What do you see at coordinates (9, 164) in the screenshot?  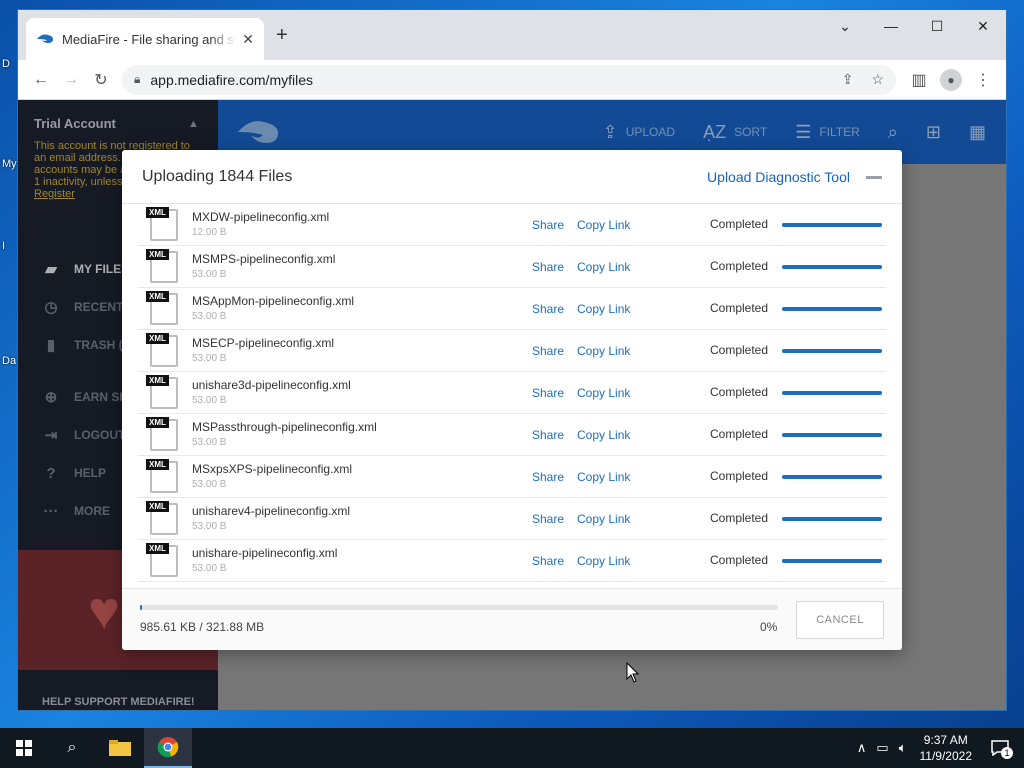 I see `desktop-icon-label: My` at bounding box center [9, 164].